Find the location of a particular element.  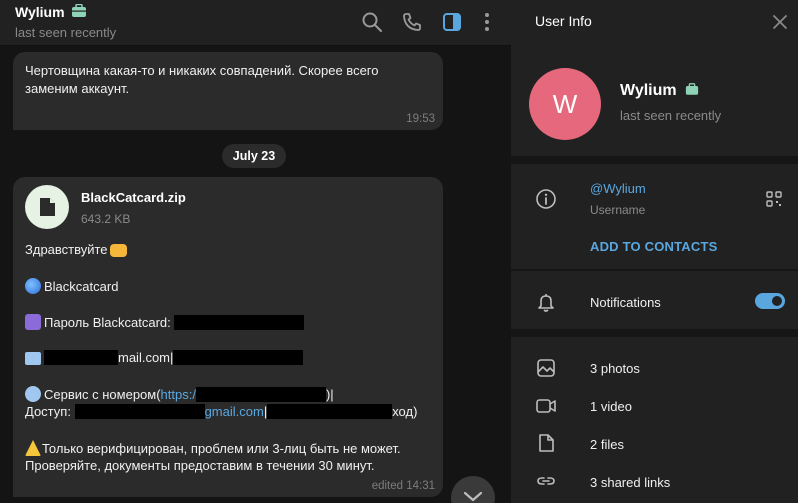

more-menu-icon is located at coordinates (487, 22).